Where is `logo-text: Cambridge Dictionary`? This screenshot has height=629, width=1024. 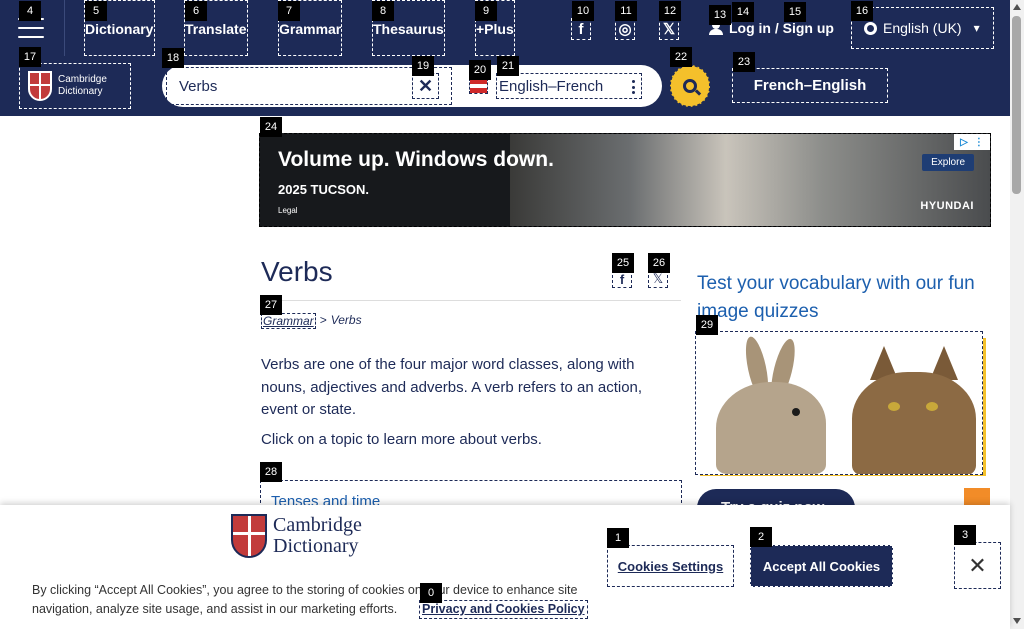 logo-text: Cambridge Dictionary is located at coordinates (82, 86).